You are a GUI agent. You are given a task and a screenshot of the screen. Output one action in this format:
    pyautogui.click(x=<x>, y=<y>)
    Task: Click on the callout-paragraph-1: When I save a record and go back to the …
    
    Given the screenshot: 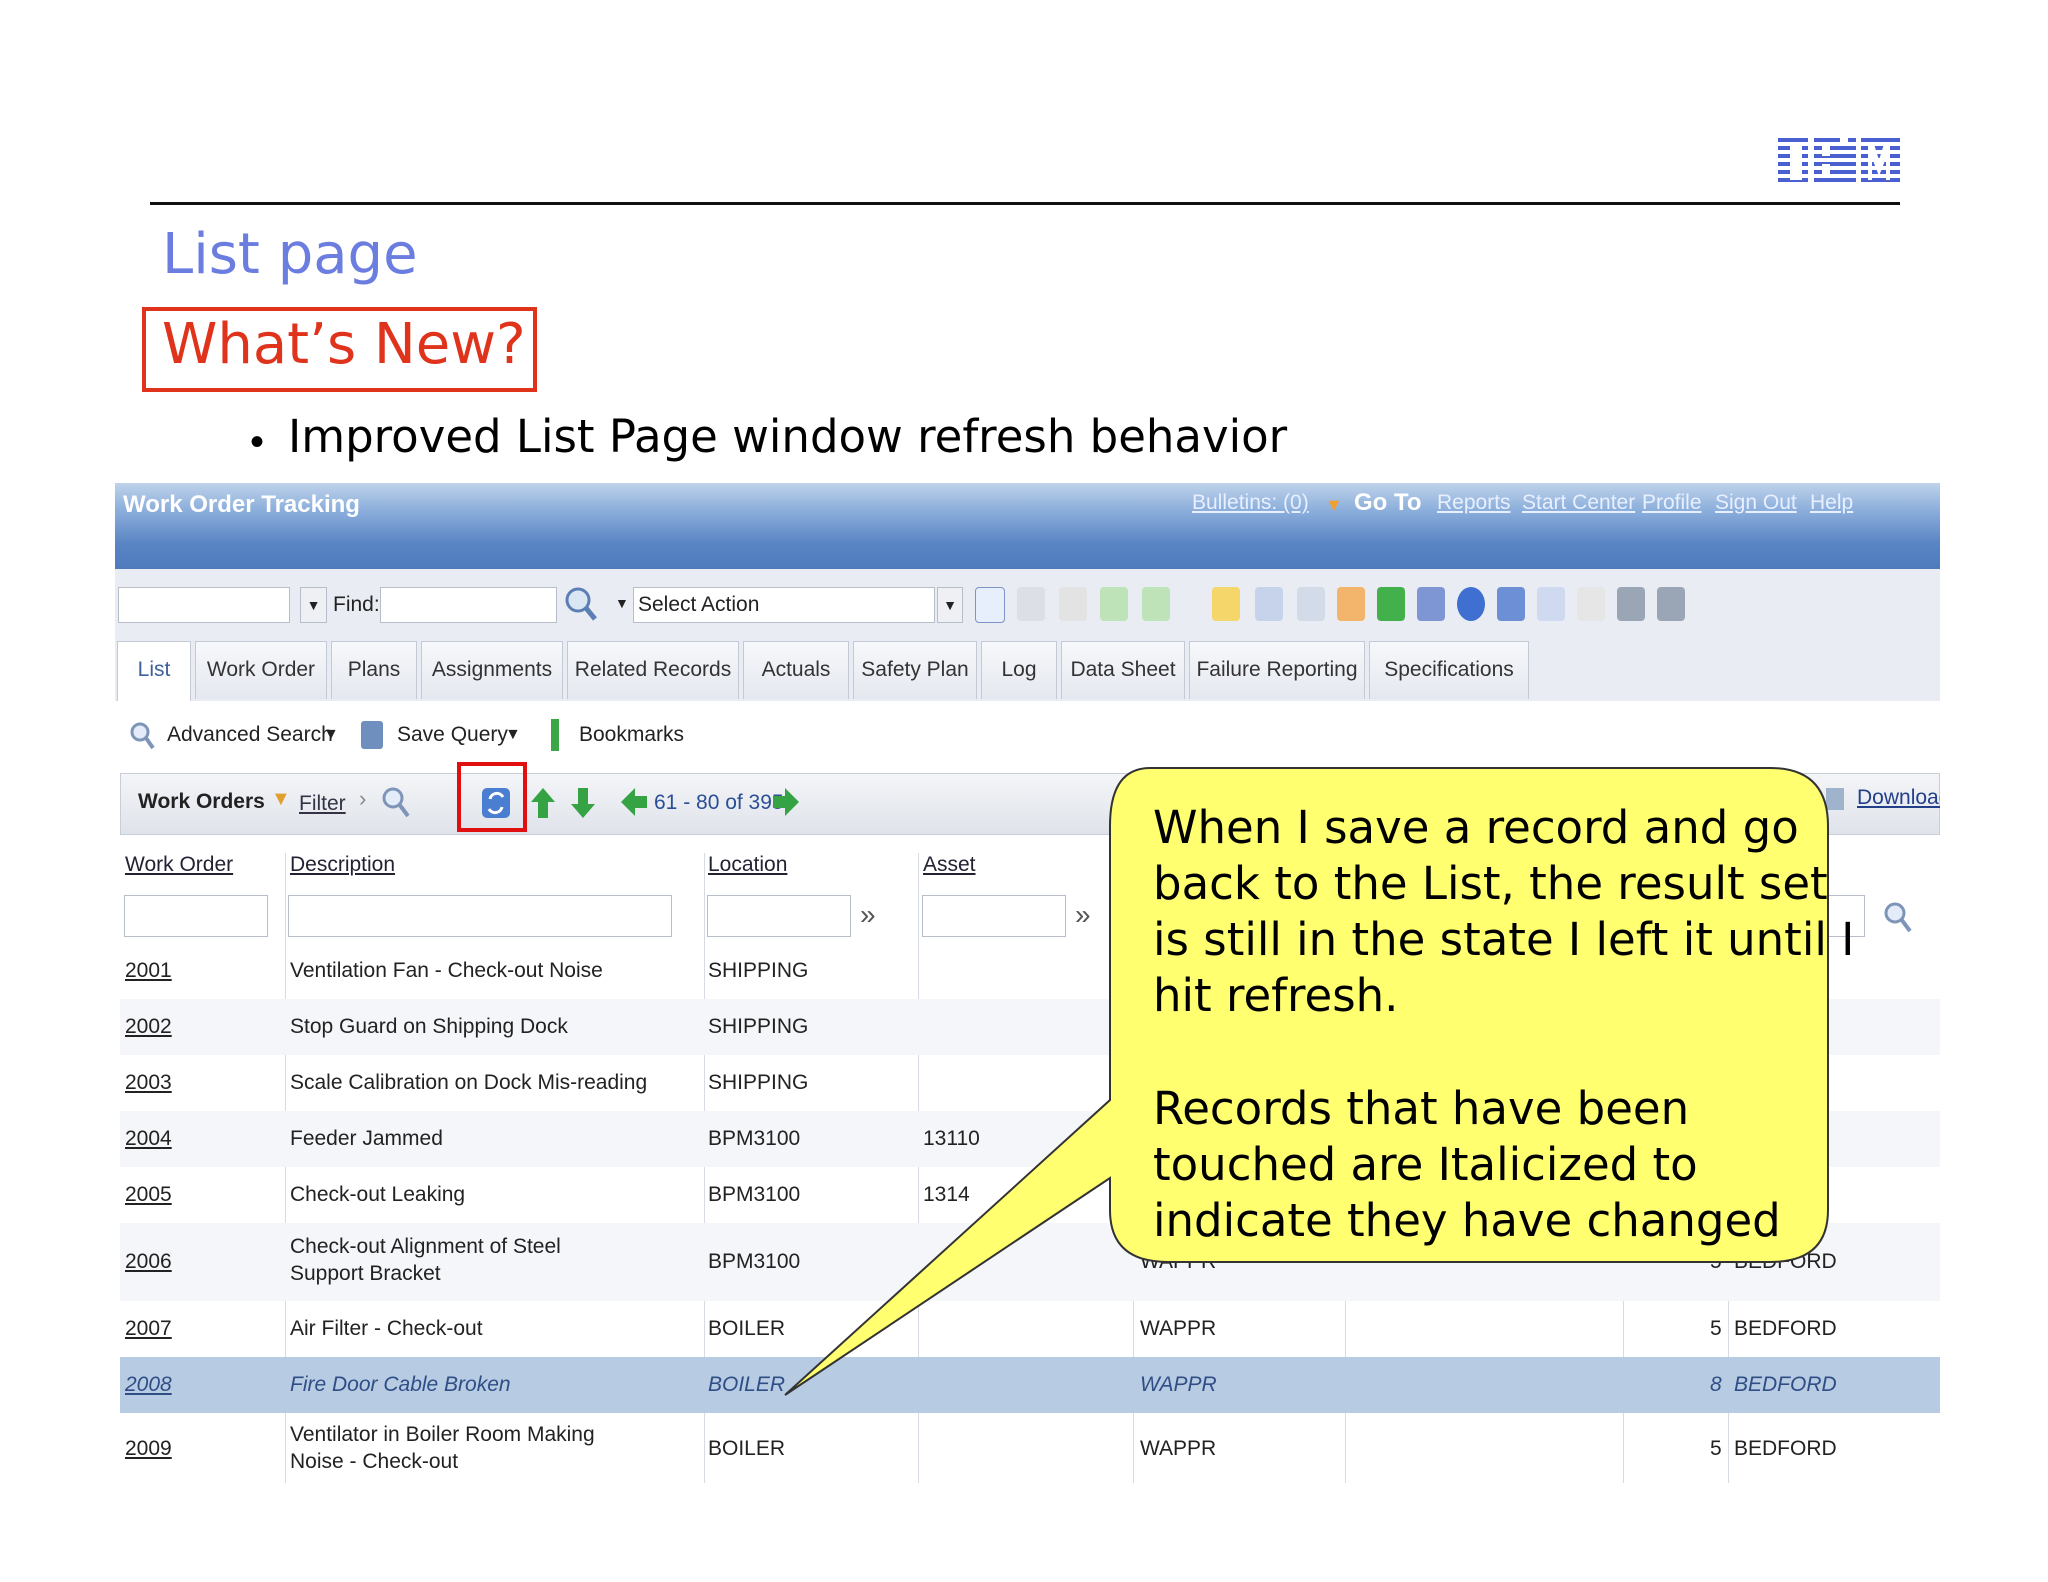 What is the action you would take?
    pyautogui.click(x=1503, y=912)
    